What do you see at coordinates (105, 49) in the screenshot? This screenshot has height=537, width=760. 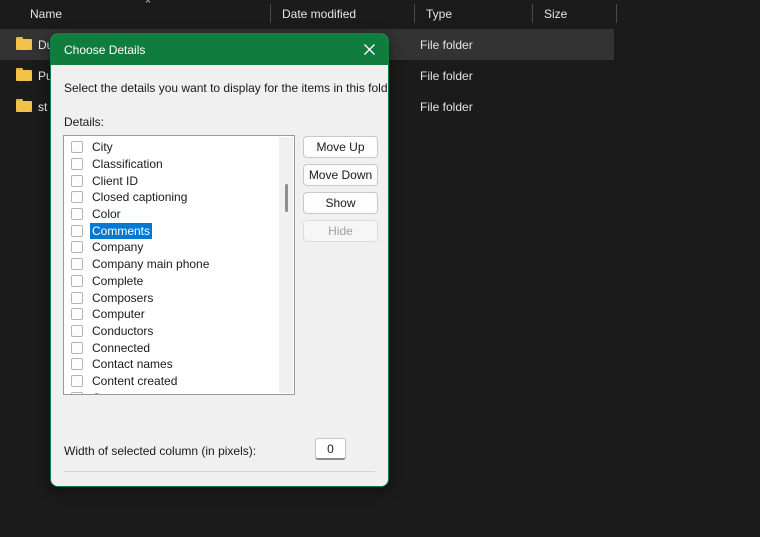 I see `dialog-title: Choose Details` at bounding box center [105, 49].